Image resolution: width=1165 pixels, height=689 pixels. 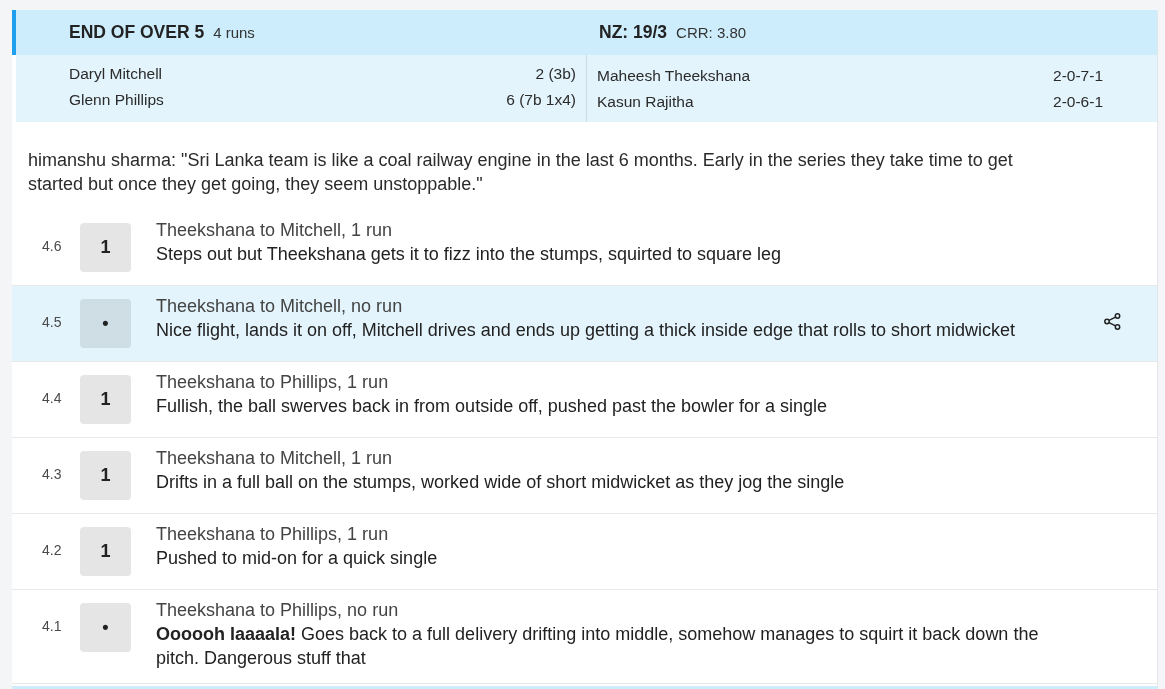 What do you see at coordinates (137, 32) in the screenshot?
I see `over-title: END OF OVER 5` at bounding box center [137, 32].